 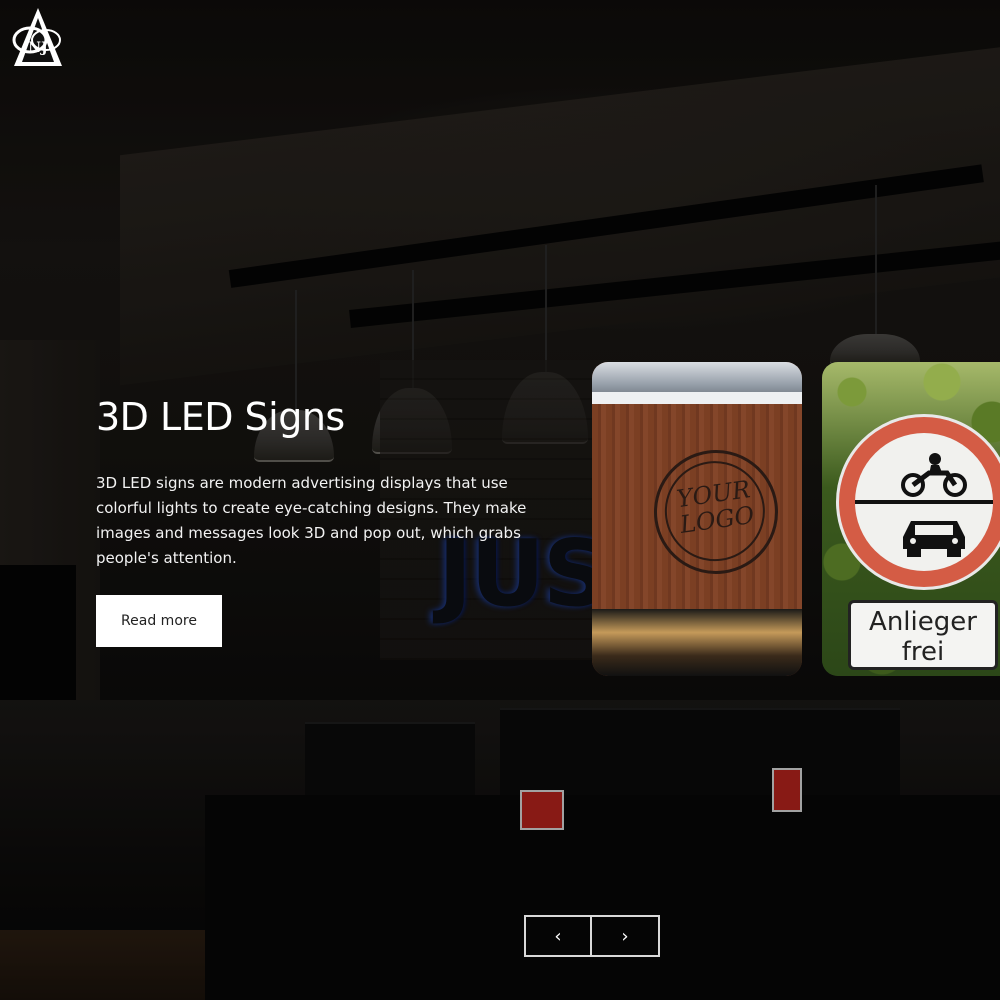 I want to click on plate-line-2: frei, so click(x=923, y=652).